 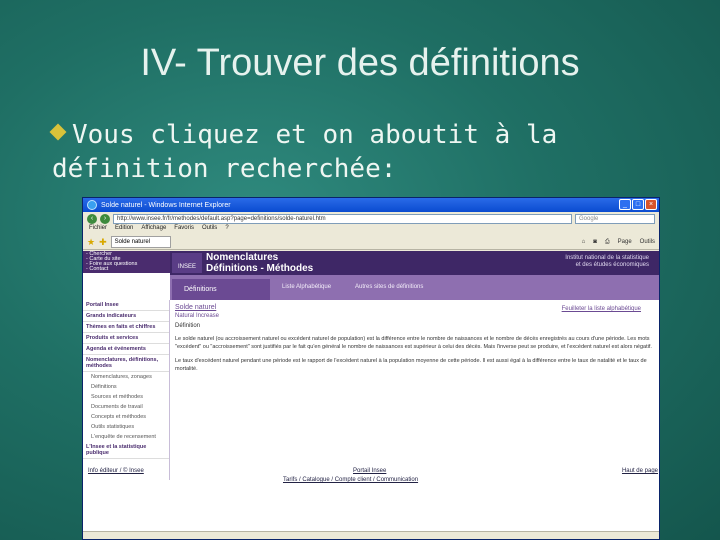 I want to click on diamond-bullet-icon, so click(x=58, y=132).